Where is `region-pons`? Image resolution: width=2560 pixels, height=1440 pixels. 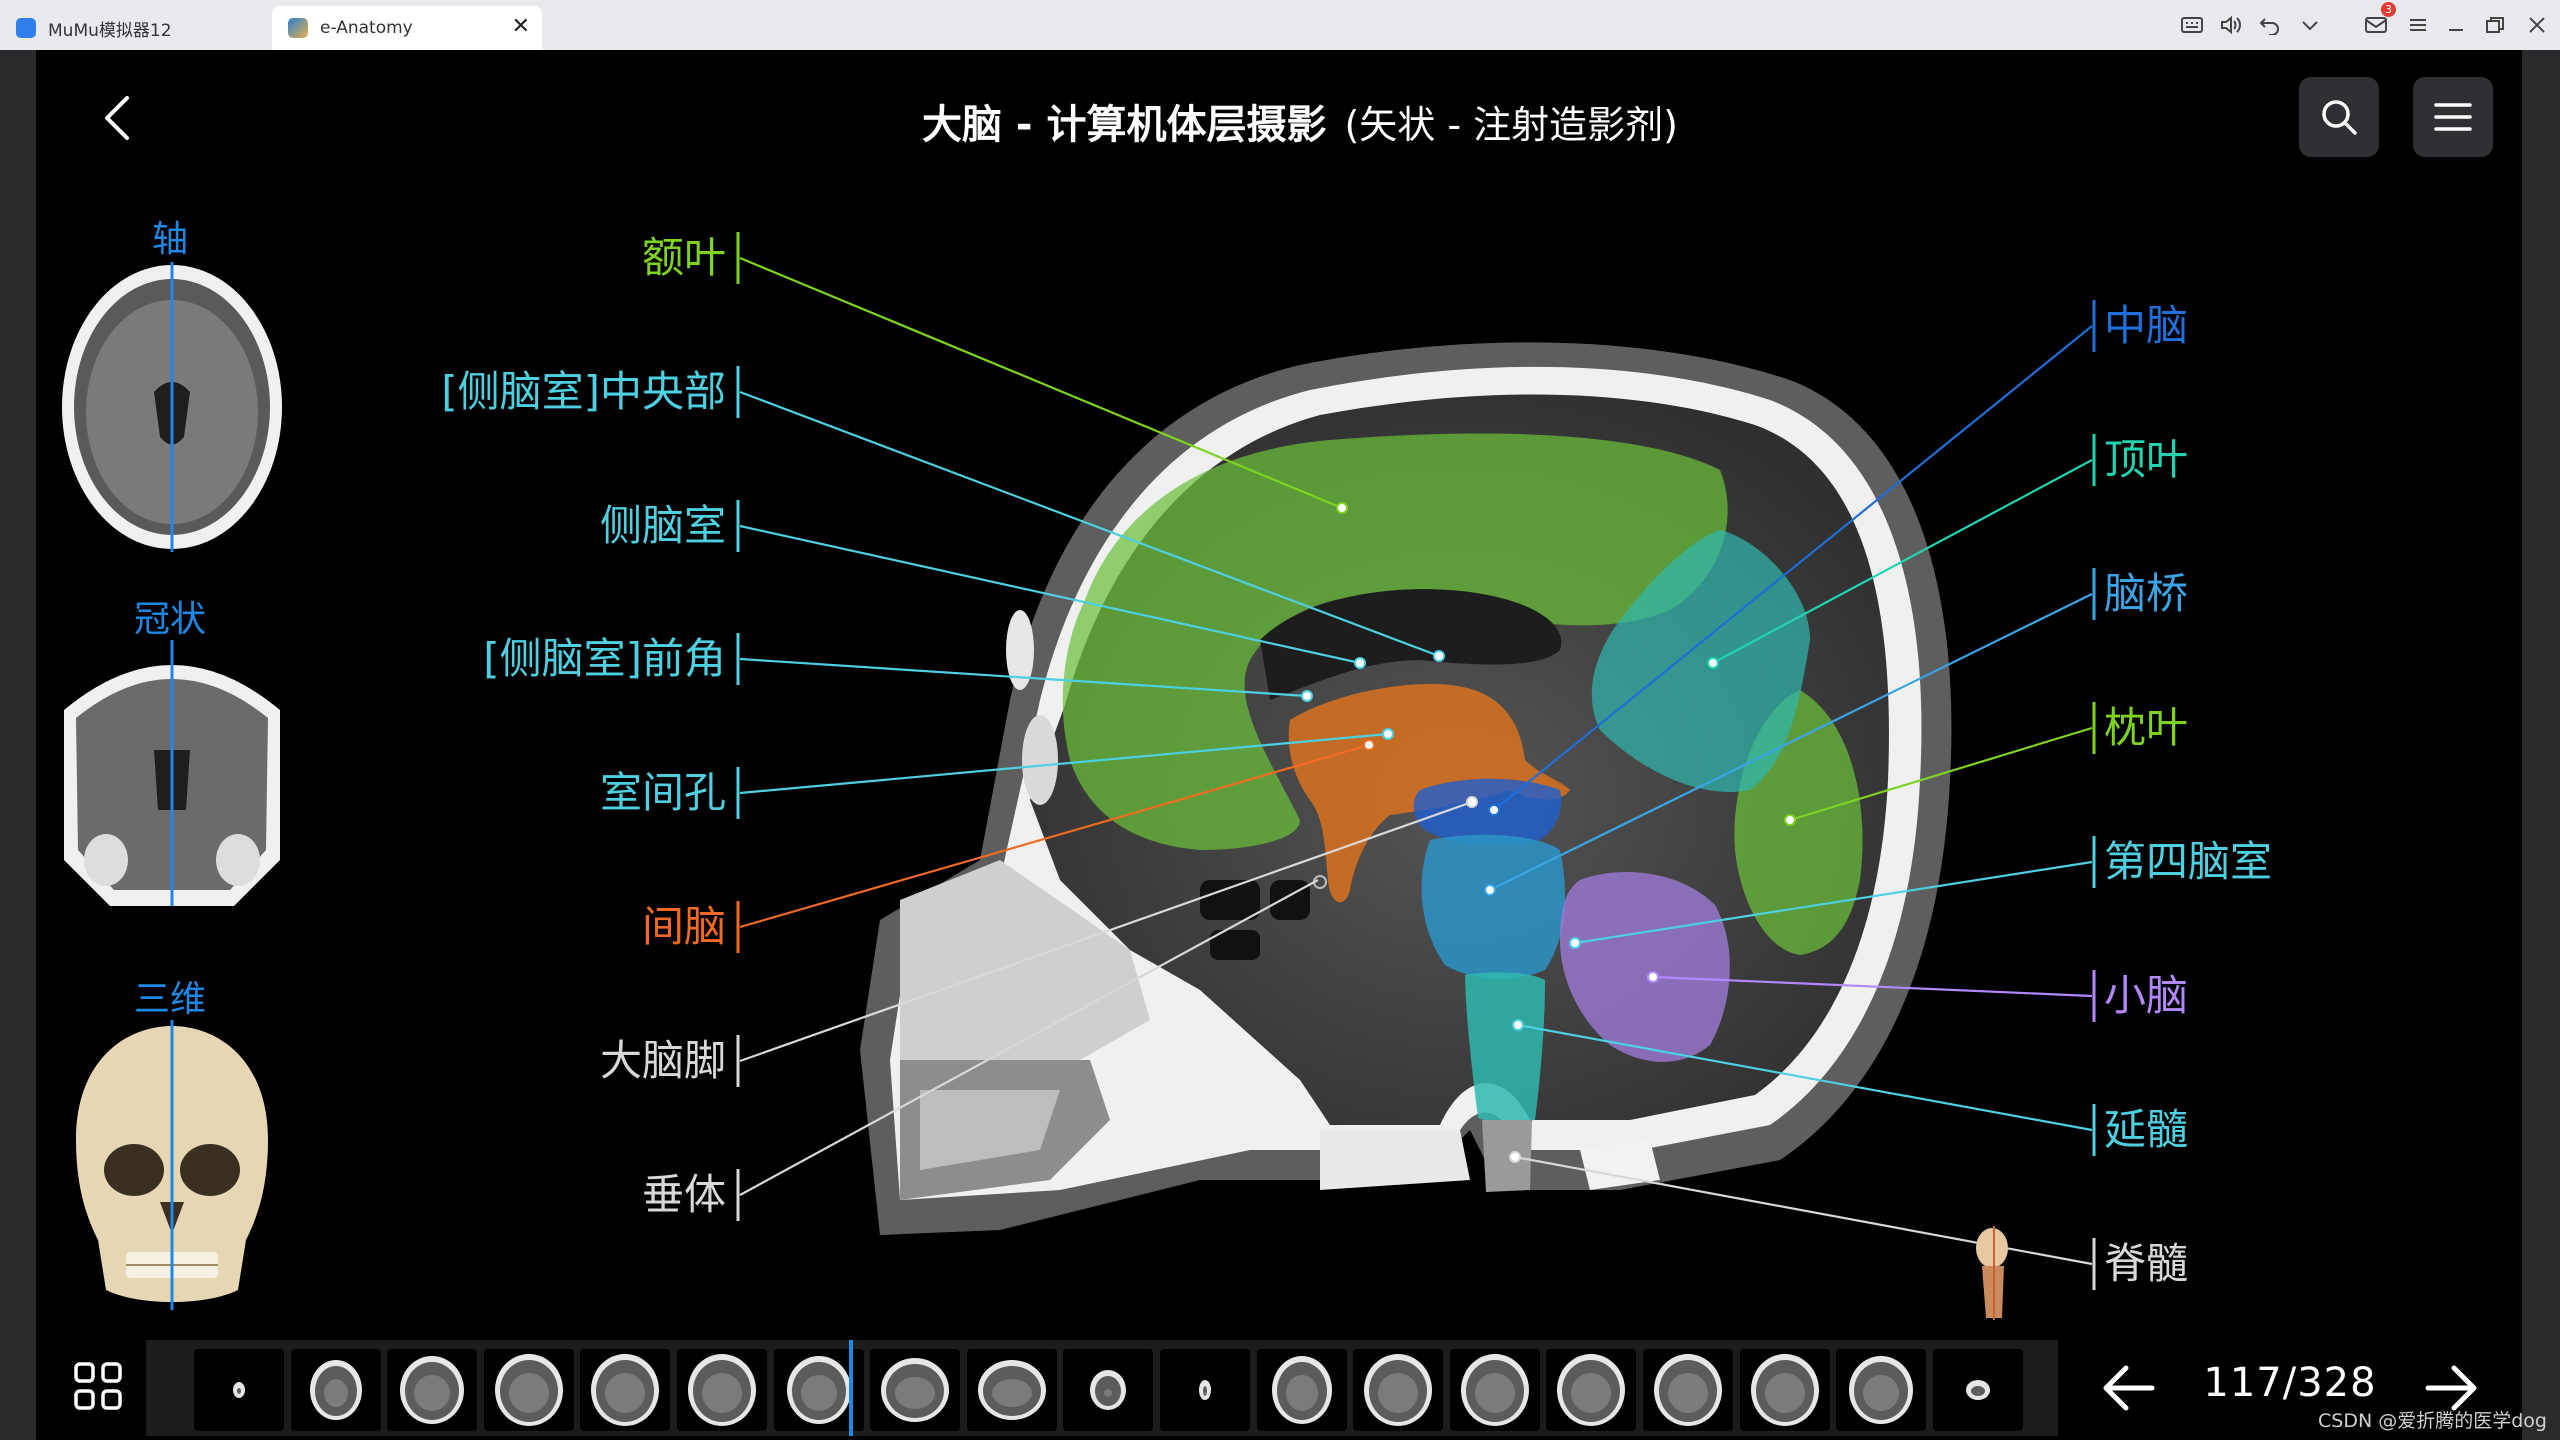
region-pons is located at coordinates (1493, 907).